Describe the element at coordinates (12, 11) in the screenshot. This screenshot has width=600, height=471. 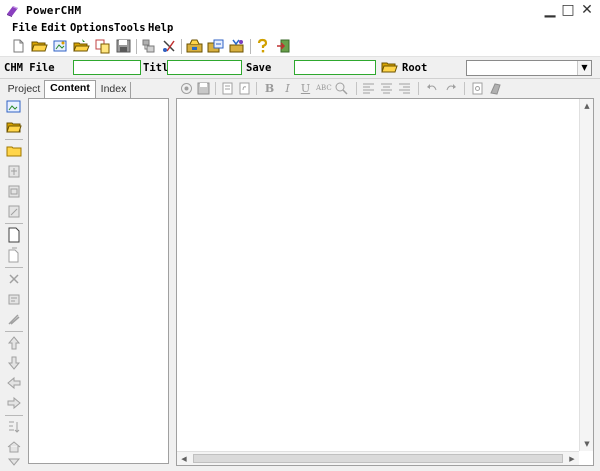
I see `app-icon` at that location.